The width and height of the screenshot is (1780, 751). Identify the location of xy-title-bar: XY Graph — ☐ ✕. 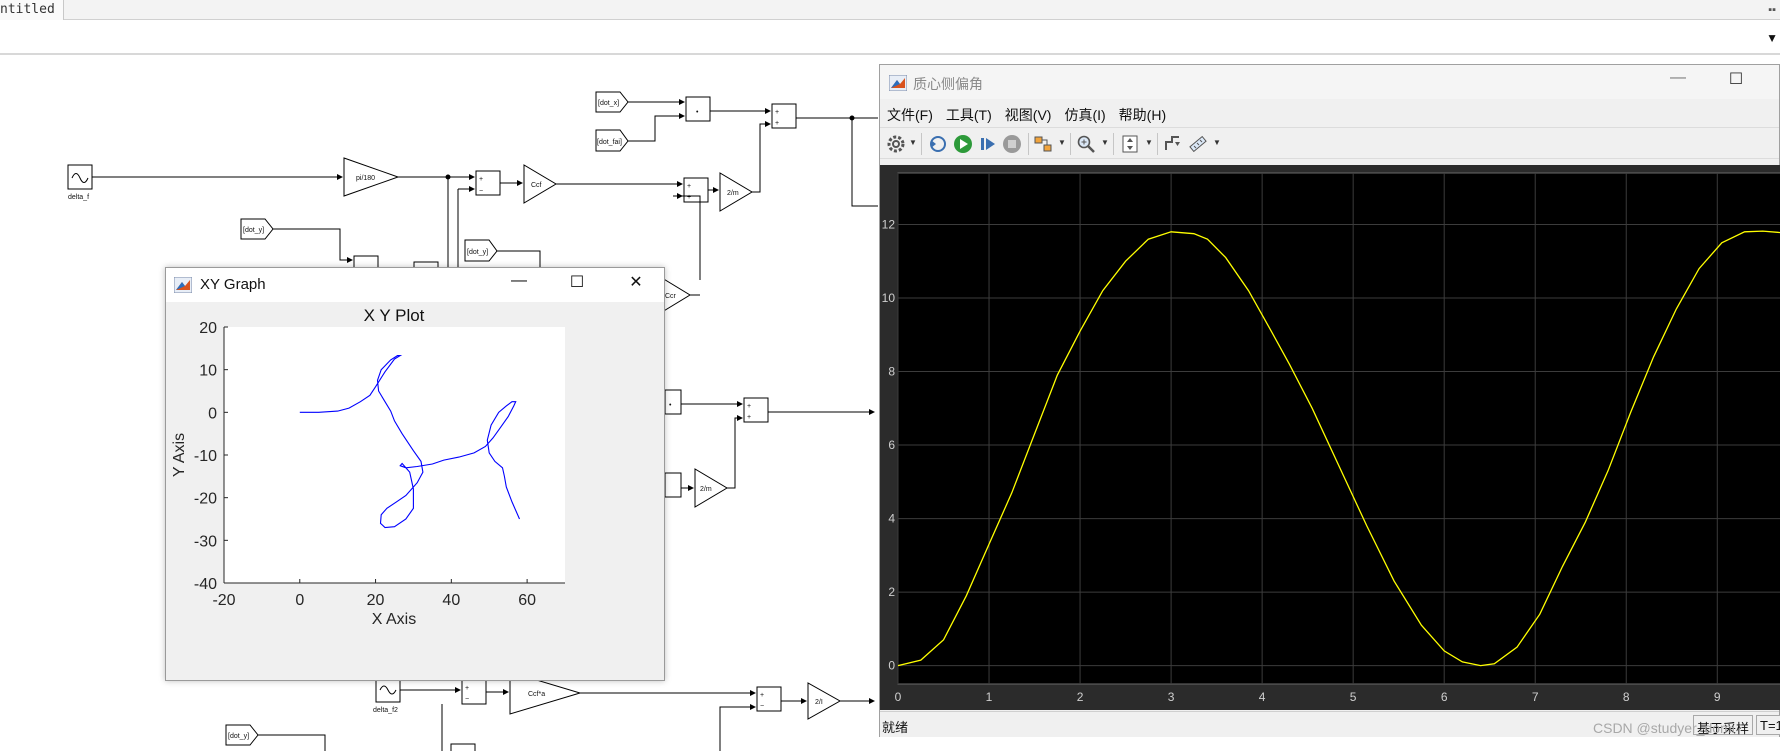
(415, 285).